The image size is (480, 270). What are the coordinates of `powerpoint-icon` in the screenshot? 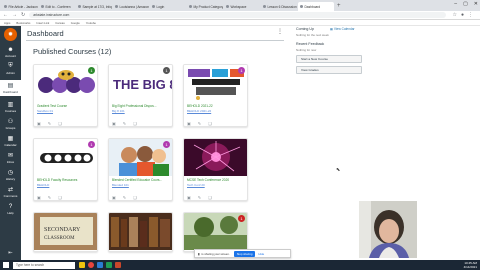 It's located at (118, 265).